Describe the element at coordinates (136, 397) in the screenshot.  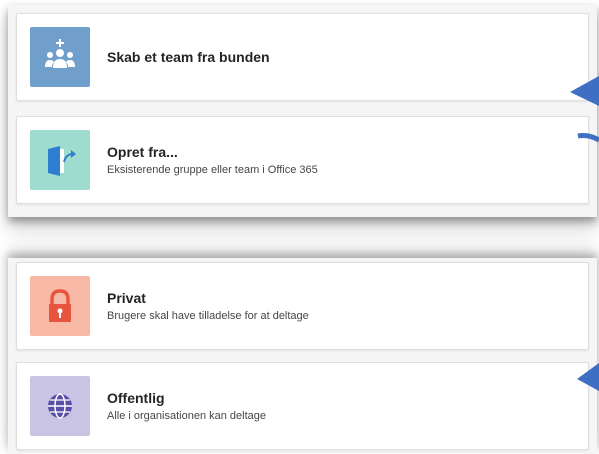
I see `card-title: Offentlig` at that location.